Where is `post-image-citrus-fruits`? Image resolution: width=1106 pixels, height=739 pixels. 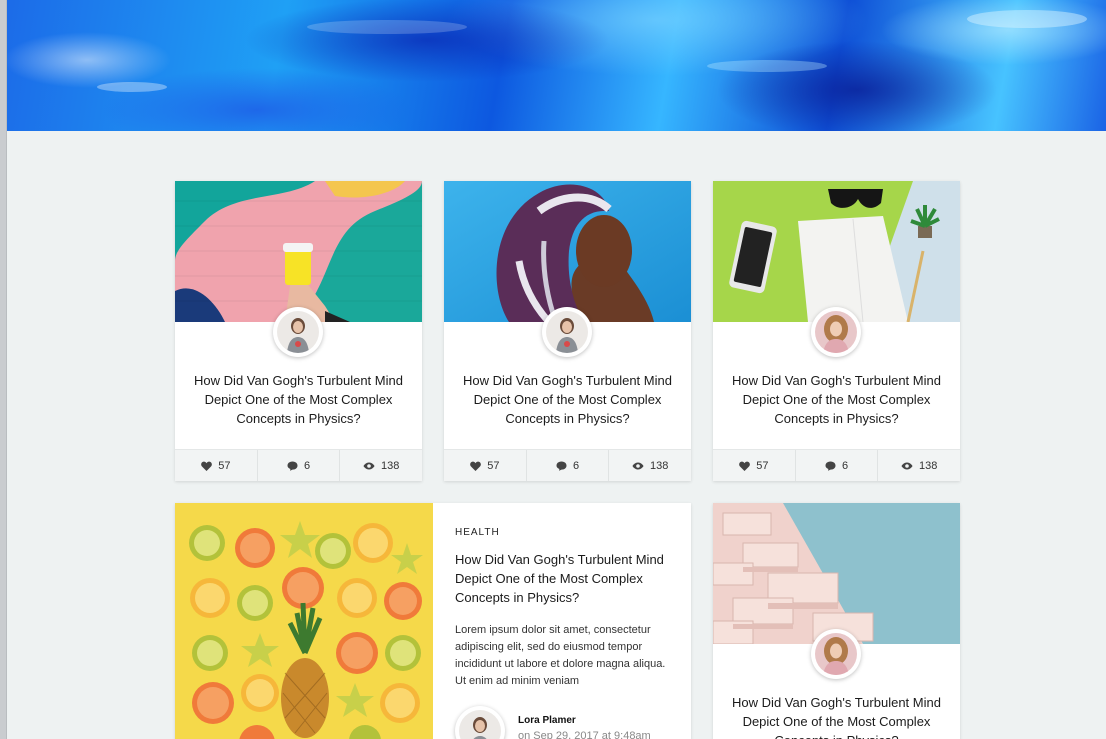 post-image-citrus-fruits is located at coordinates (304, 621).